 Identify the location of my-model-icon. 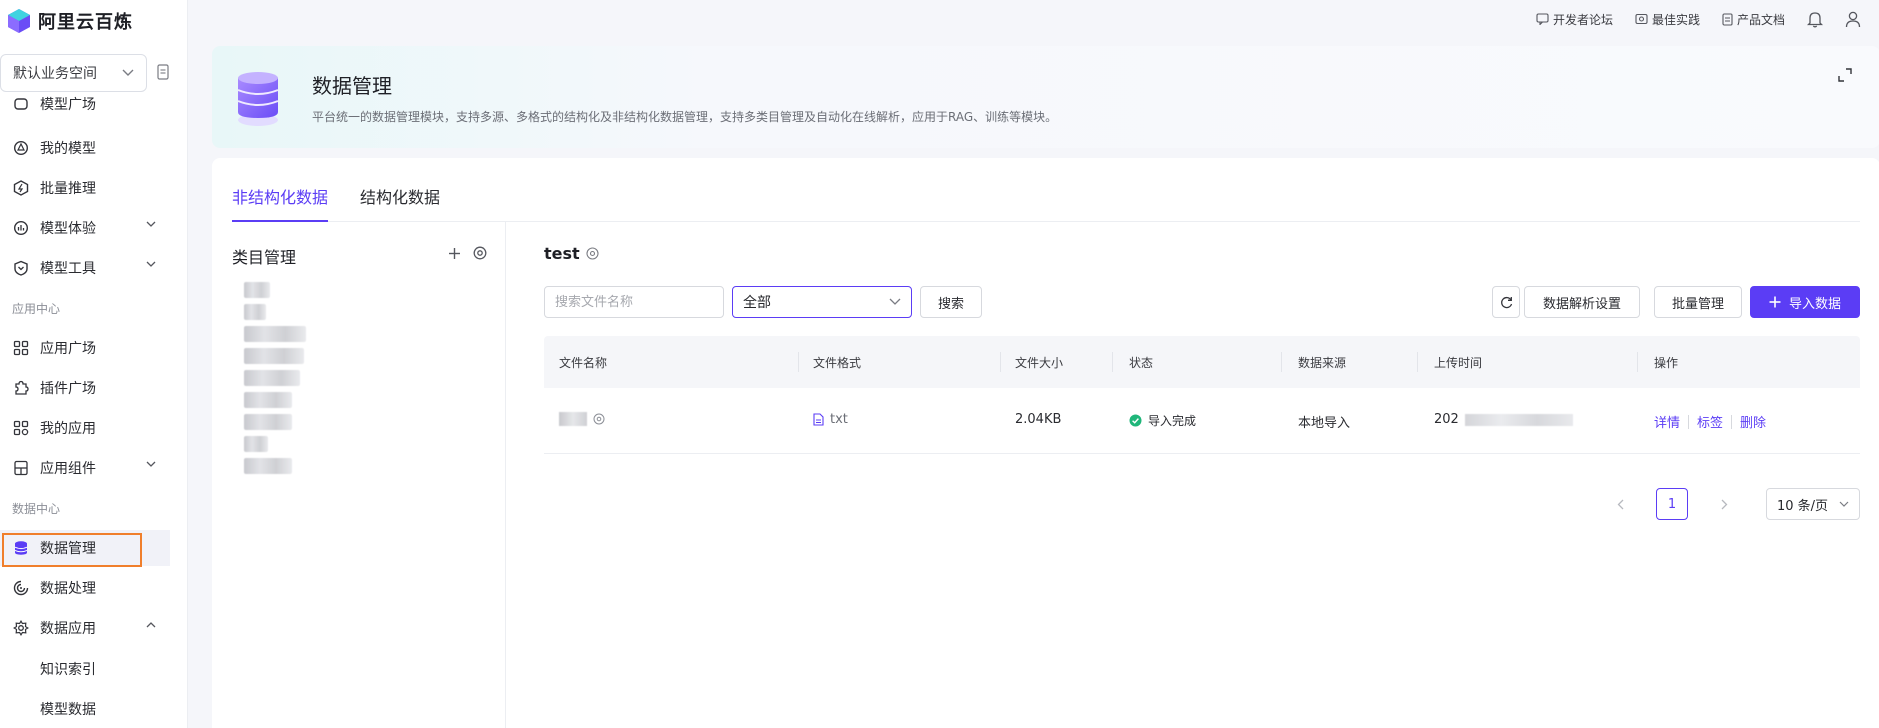
(21, 148).